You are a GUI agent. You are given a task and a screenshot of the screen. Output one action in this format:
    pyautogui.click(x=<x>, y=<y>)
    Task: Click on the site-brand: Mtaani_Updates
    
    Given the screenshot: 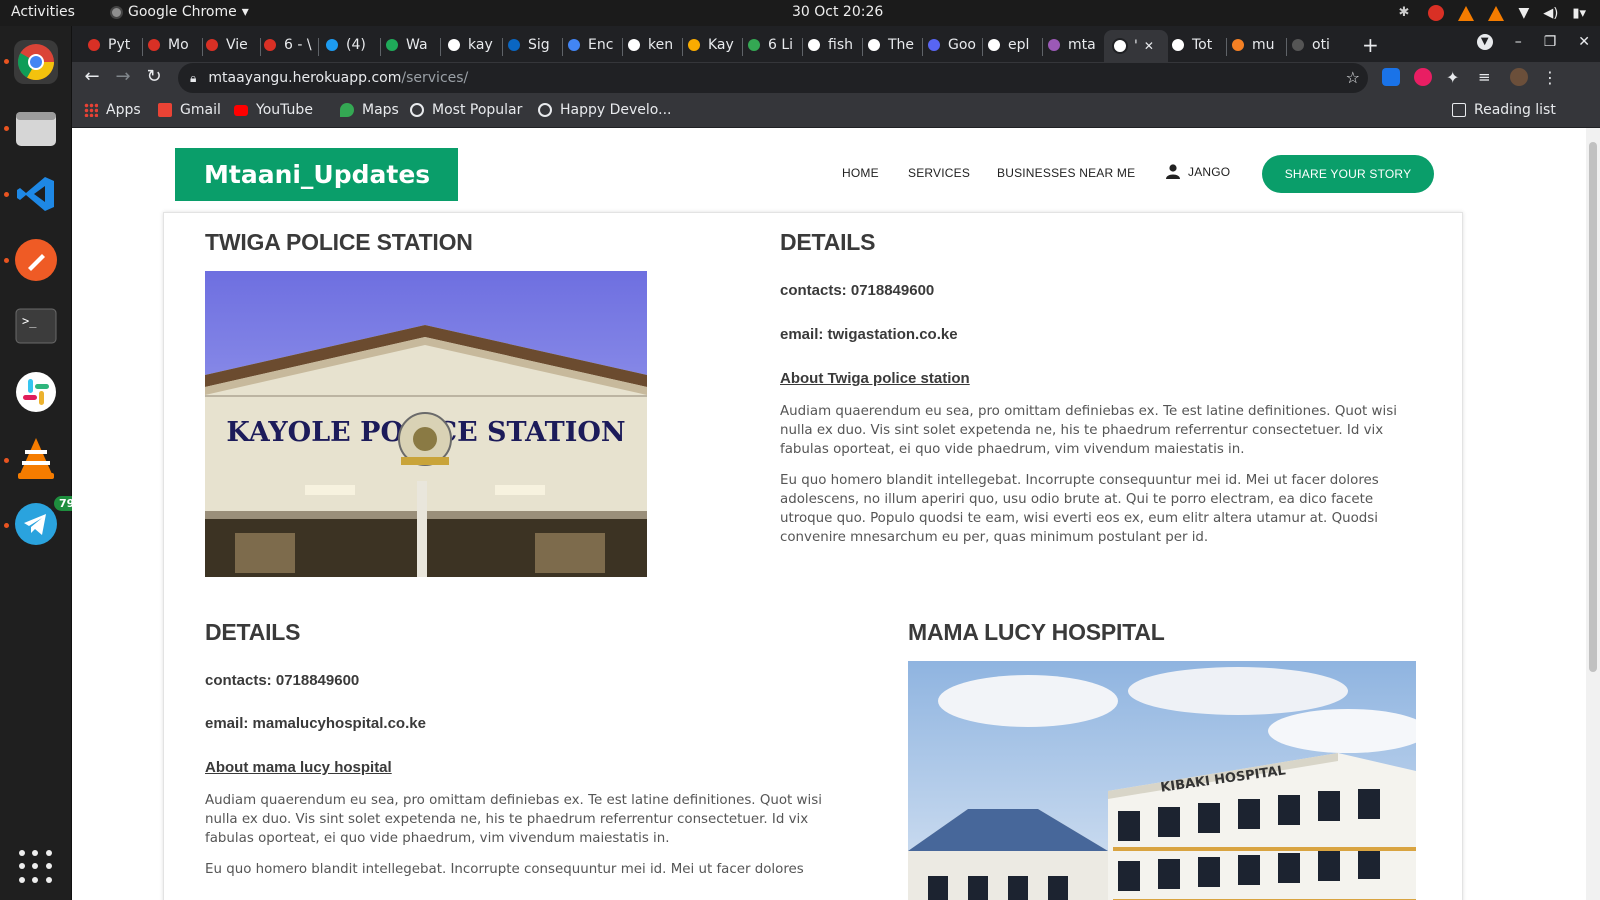 What is the action you would take?
    pyautogui.click(x=316, y=174)
    